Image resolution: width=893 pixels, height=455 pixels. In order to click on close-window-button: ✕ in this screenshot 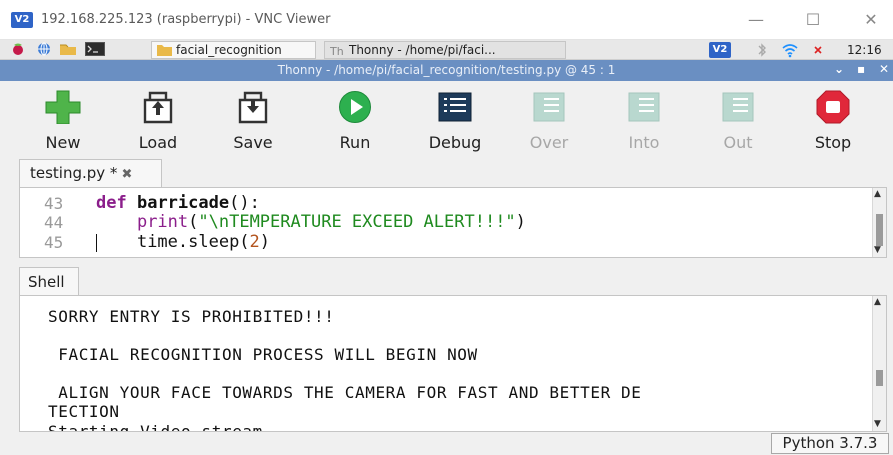, I will do `click(871, 20)`.